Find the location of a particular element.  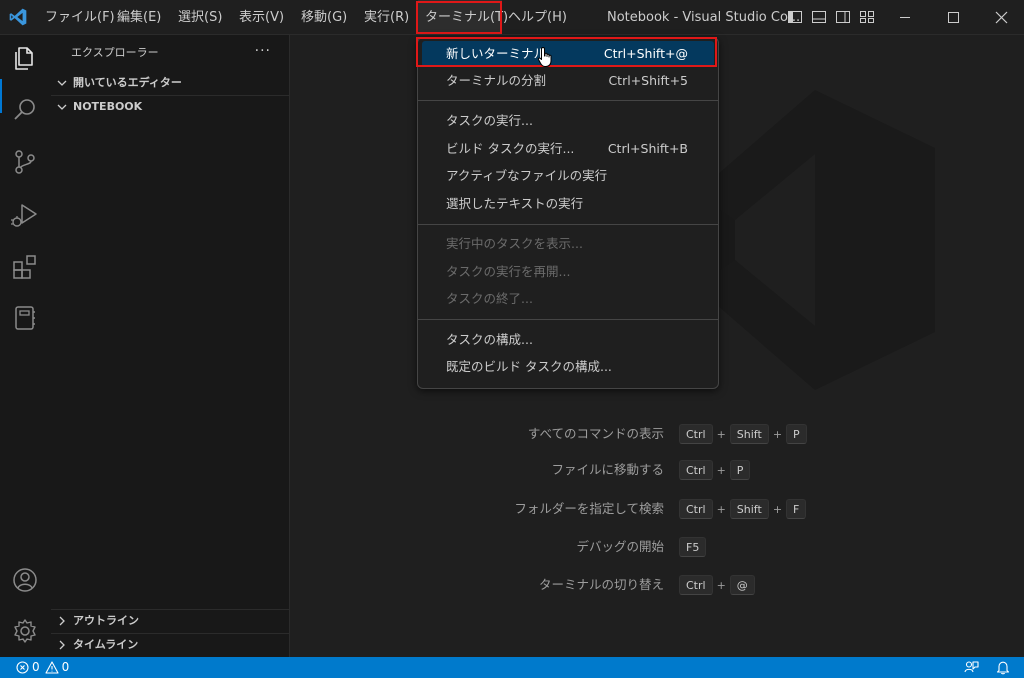

shortcut-show-all-commands: すべてのコマンドの表示 Ctrl + Shift + P is located at coordinates (657, 434).